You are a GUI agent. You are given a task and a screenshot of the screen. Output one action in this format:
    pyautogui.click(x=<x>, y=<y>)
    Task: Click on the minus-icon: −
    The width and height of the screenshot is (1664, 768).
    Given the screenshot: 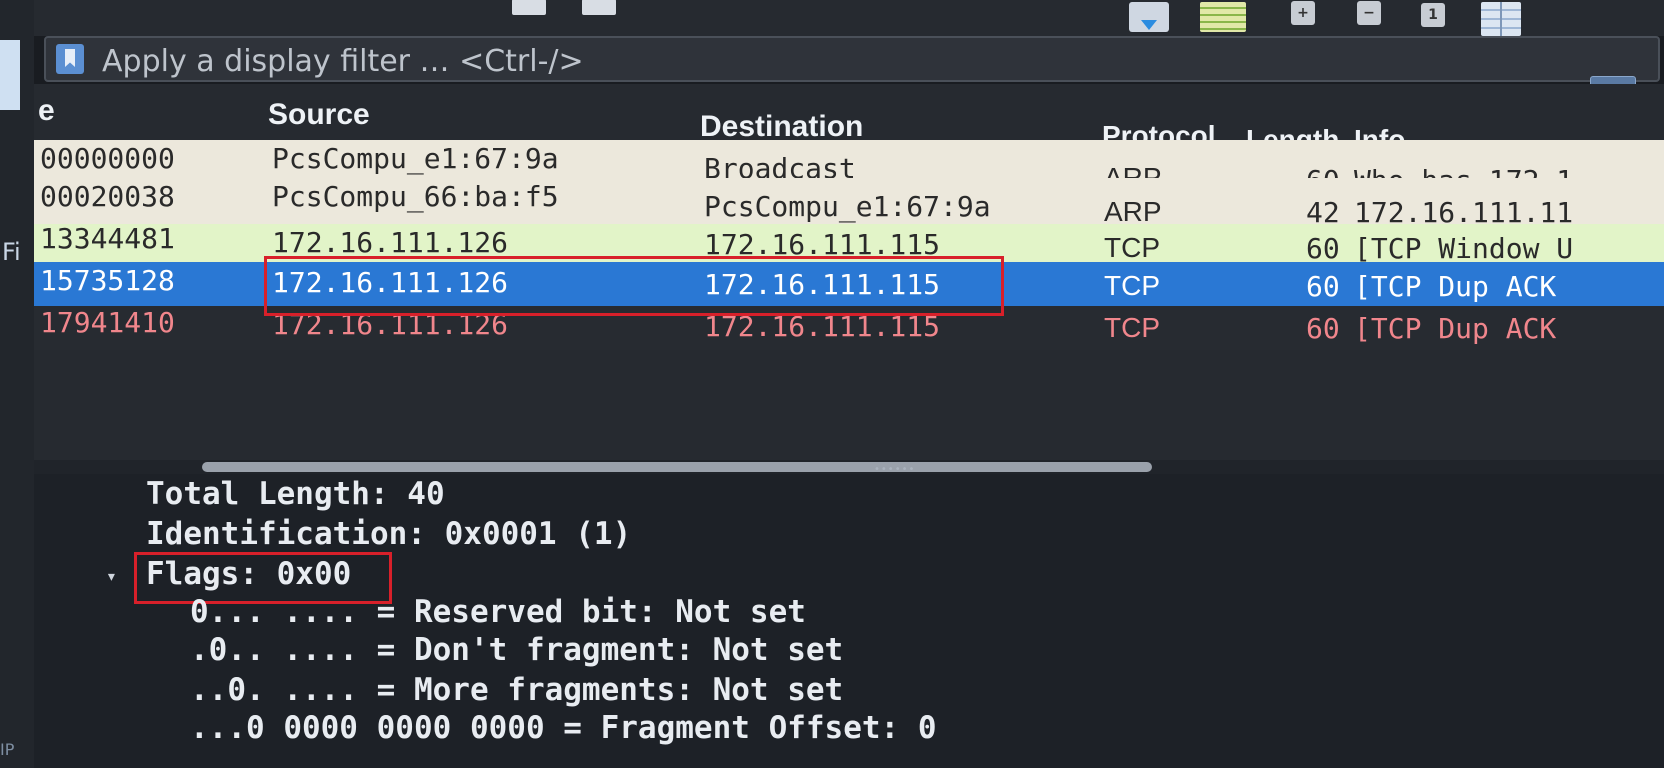 What is the action you would take?
    pyautogui.click(x=1369, y=13)
    